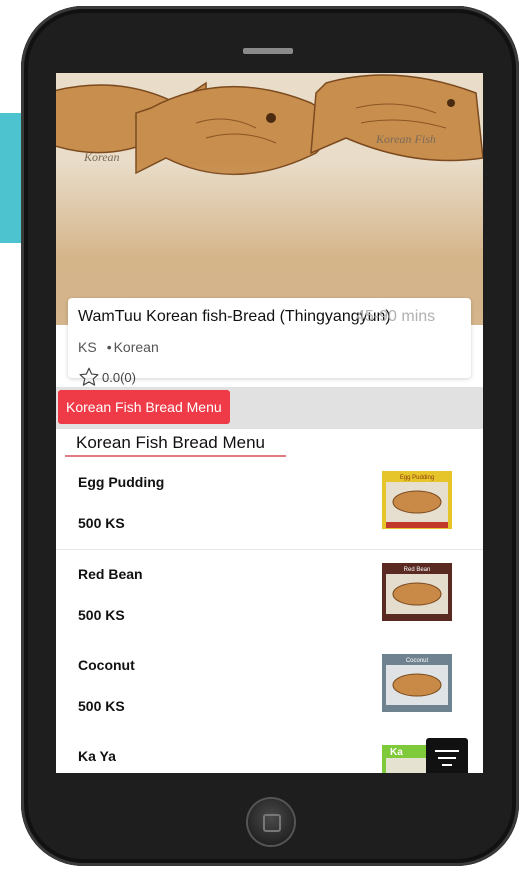 This screenshot has width=520, height=872. What do you see at coordinates (269, 752) in the screenshot?
I see `menu-item: Ka Ya Ka` at bounding box center [269, 752].